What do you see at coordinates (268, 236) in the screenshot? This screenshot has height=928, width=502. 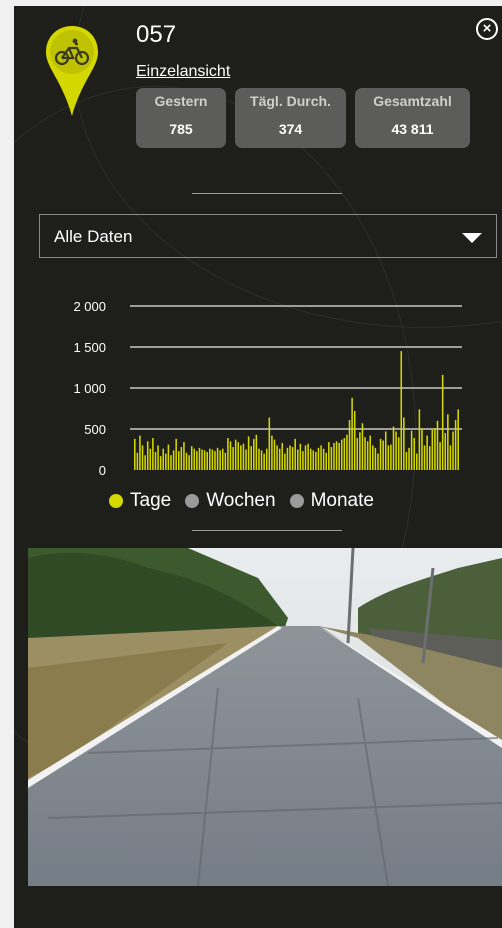 I see `data-range-select: Alle Daten` at bounding box center [268, 236].